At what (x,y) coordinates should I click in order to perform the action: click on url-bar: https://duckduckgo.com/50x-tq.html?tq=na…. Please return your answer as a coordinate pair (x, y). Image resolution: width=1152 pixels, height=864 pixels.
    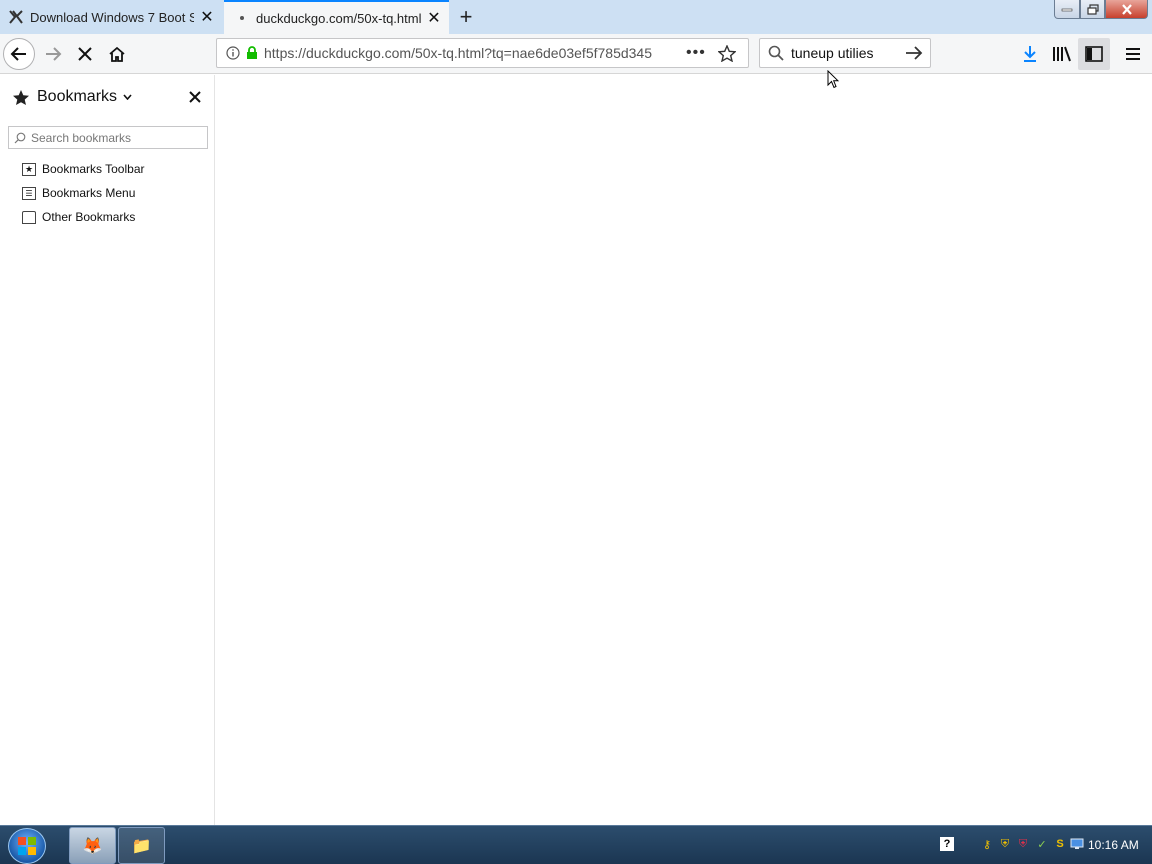
    Looking at the image, I should click on (482, 53).